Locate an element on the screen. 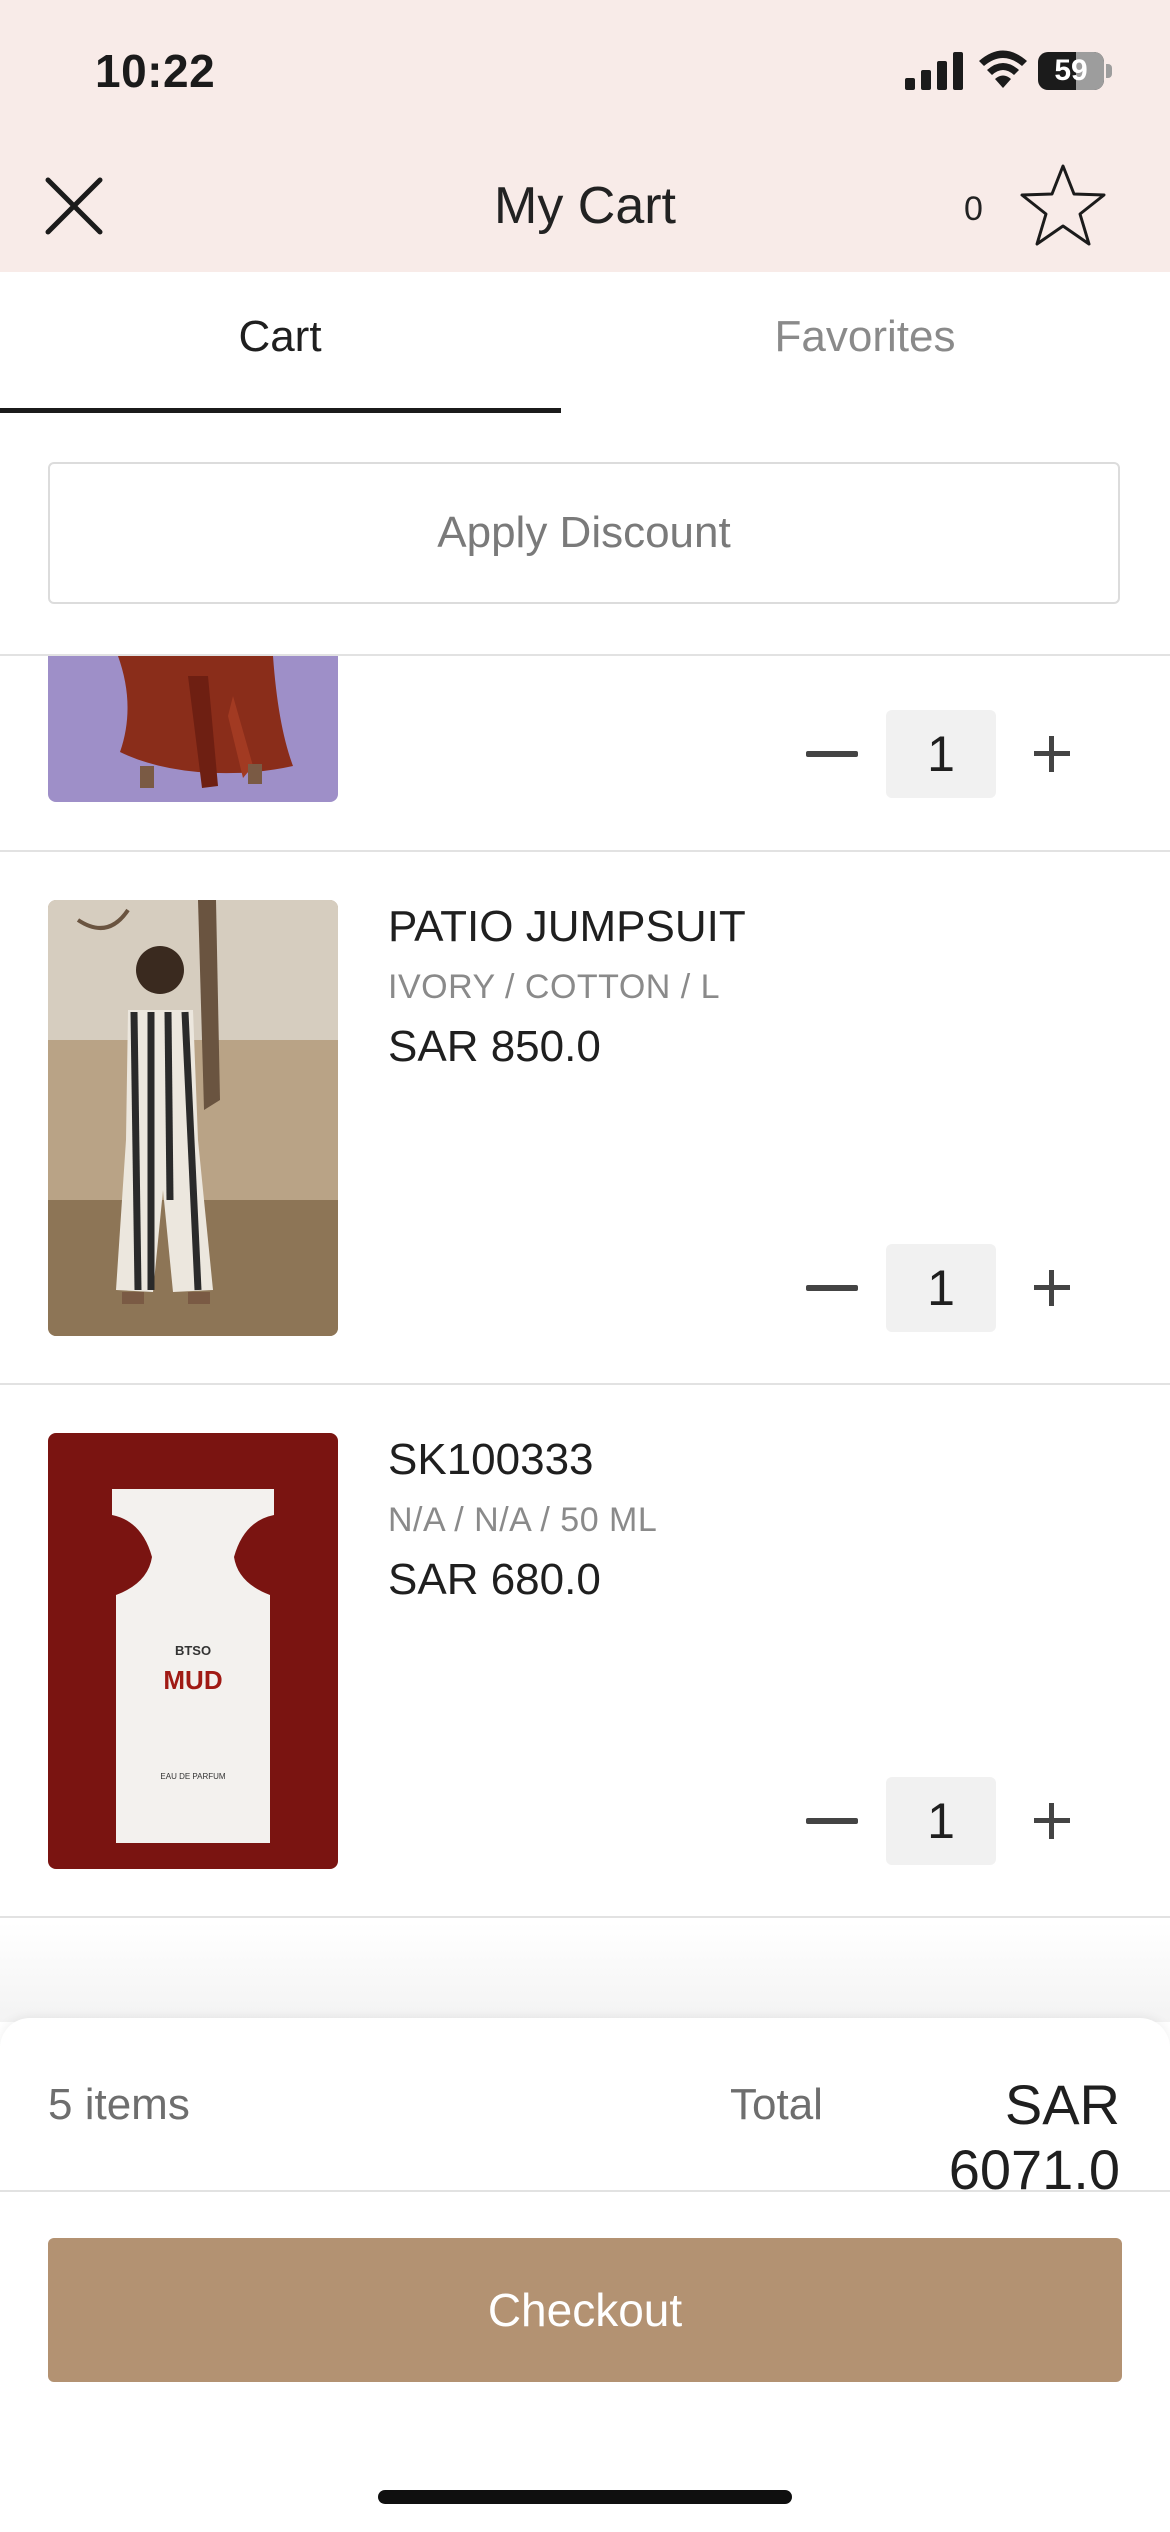 This screenshot has height=2532, width=1170. apply-discount-button: Apply Discount is located at coordinates (584, 533).